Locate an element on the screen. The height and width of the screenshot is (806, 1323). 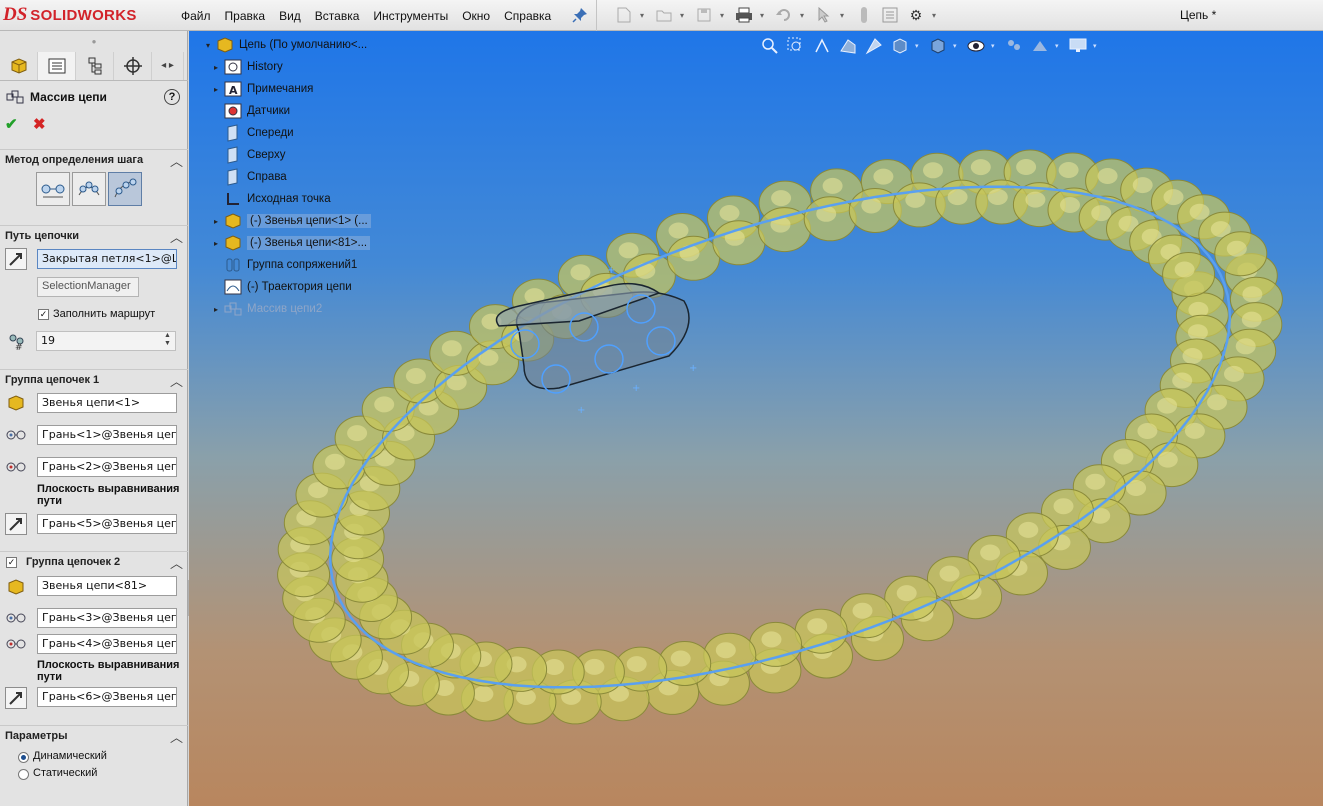
tab-dimxpert-manager is located at coordinates (133, 65).